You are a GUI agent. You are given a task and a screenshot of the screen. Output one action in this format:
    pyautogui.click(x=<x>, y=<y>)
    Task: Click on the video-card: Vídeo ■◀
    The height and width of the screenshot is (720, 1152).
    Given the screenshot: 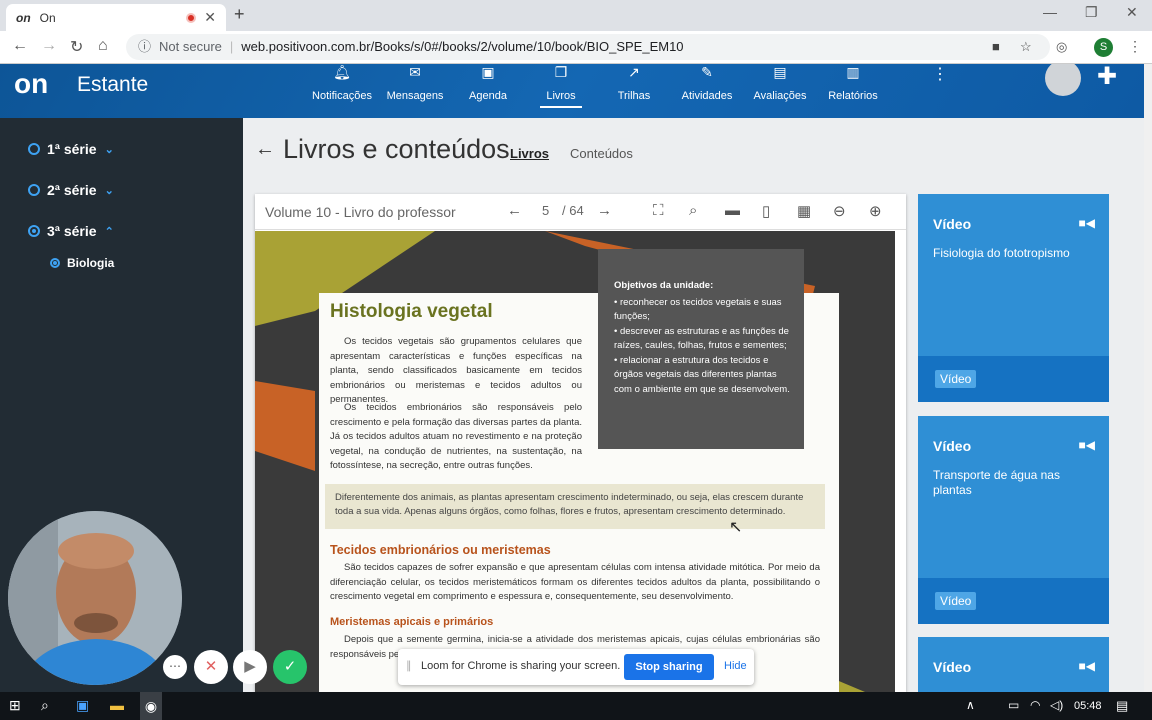 What is the action you would take?
    pyautogui.click(x=1013, y=664)
    